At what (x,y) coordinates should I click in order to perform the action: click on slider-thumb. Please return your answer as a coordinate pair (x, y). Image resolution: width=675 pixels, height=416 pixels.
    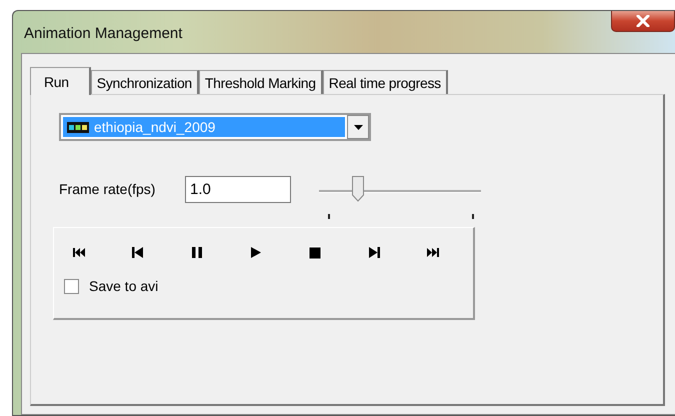
    Looking at the image, I should click on (358, 189).